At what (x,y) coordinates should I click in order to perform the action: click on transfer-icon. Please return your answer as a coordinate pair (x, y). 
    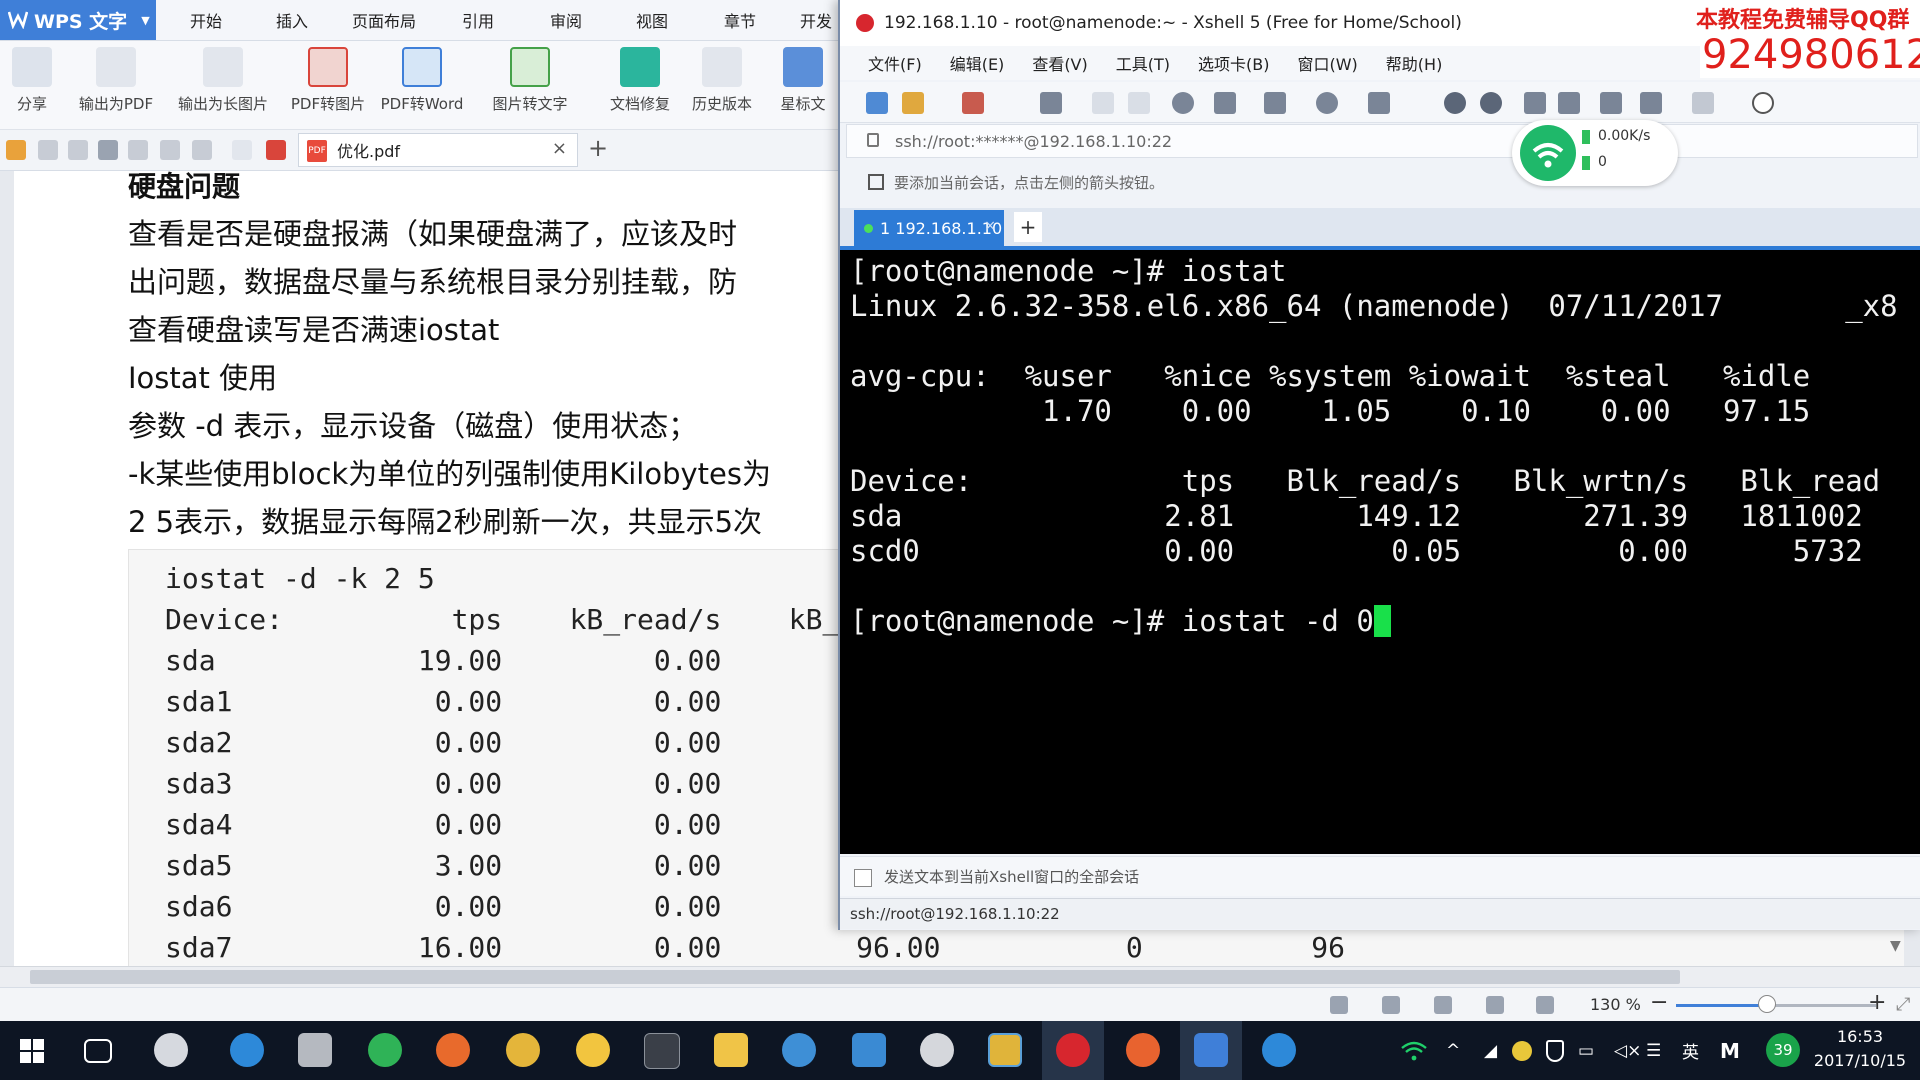
    Looking at the image, I should click on (1275, 103).